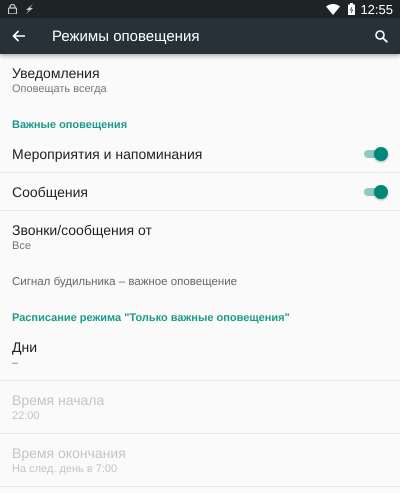 This screenshot has height=493, width=400. What do you see at coordinates (333, 9) in the screenshot?
I see `wifi-icon` at bounding box center [333, 9].